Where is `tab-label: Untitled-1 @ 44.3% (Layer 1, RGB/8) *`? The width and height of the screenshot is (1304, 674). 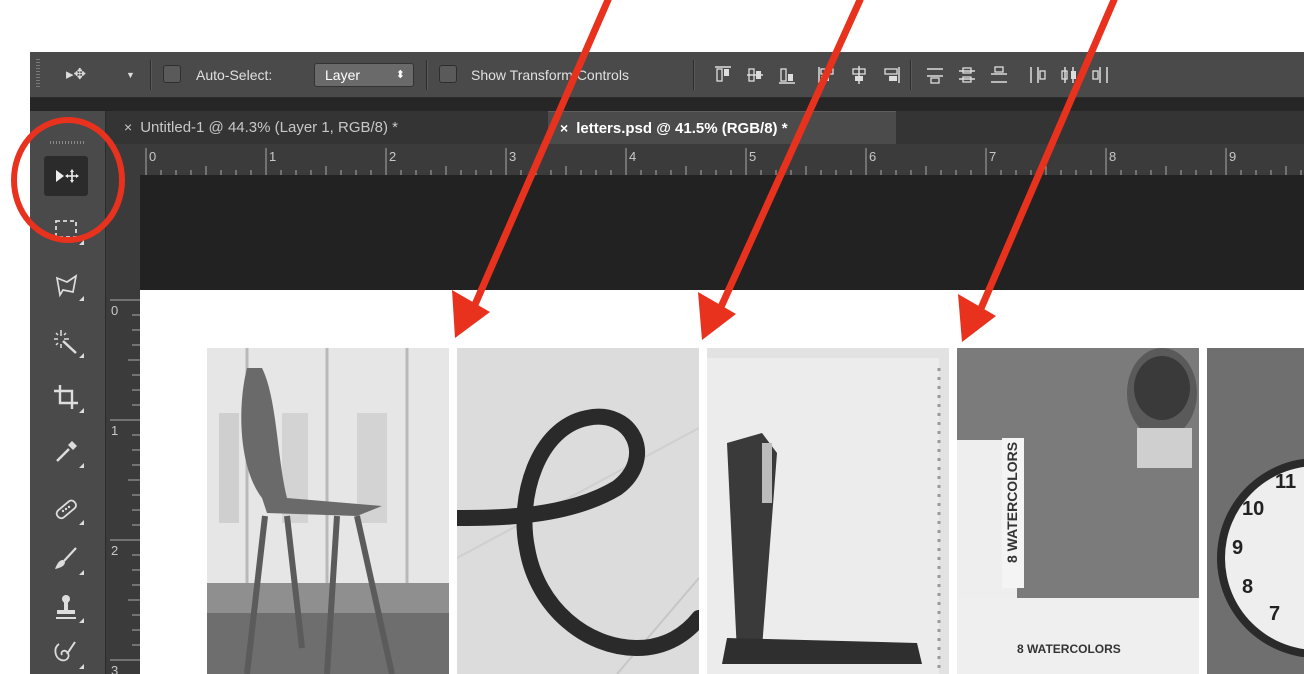
tab-label: Untitled-1 @ 44.3% (Layer 1, RGB/8) * is located at coordinates (269, 127).